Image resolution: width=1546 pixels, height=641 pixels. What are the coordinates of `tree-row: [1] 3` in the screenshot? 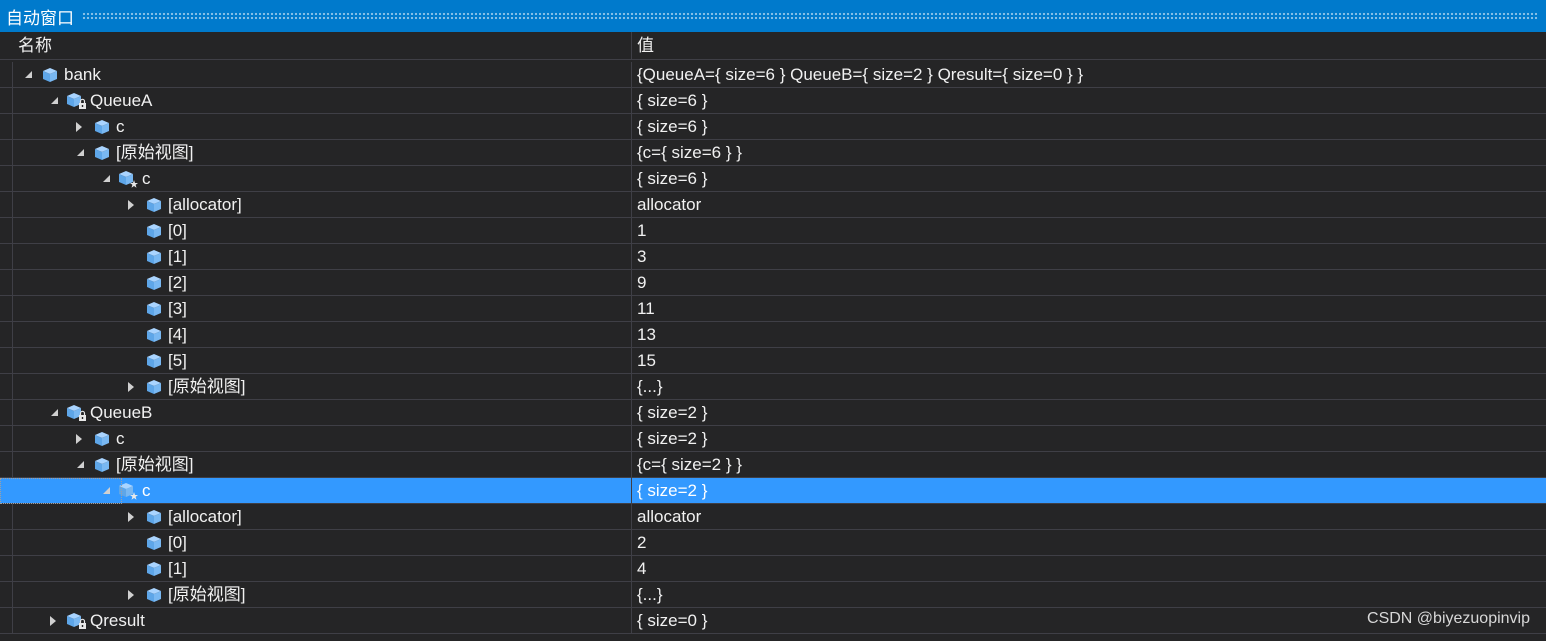 It's located at (773, 257).